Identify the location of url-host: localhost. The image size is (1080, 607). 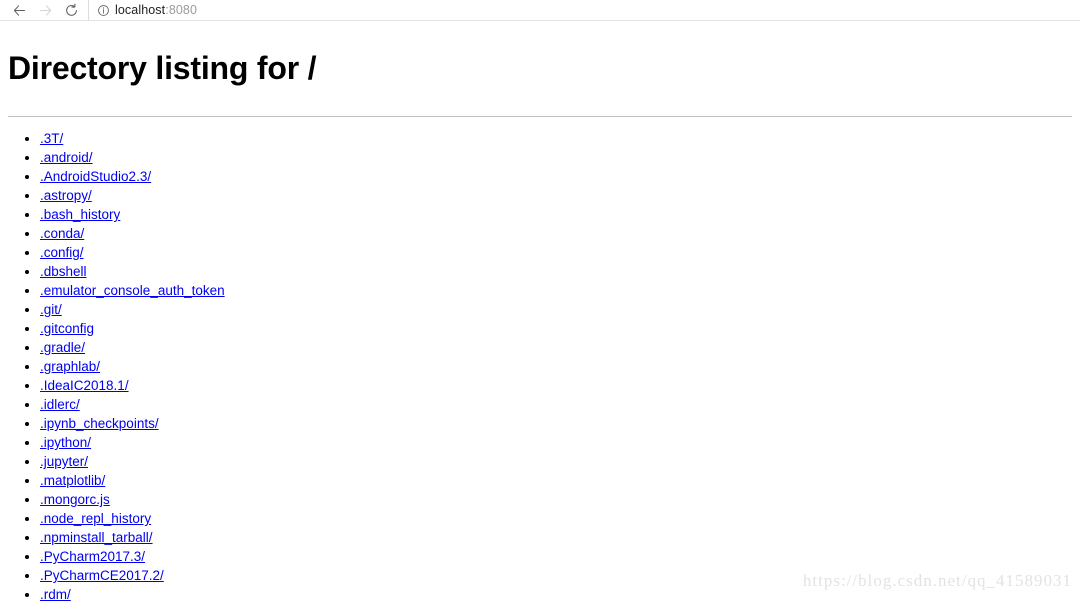
(140, 10).